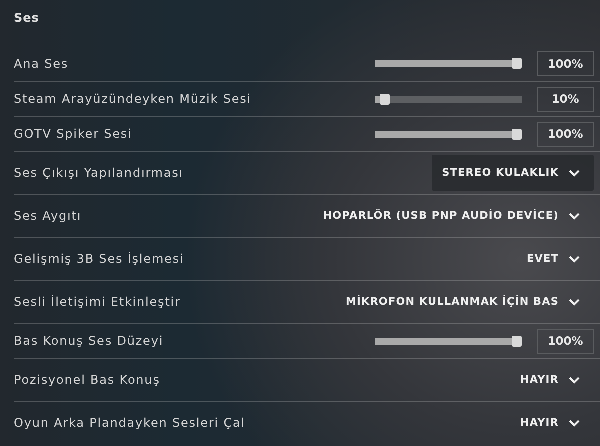 The image size is (600, 446). What do you see at coordinates (453, 216) in the screenshot?
I see `dropdown: HOPARLÖR (USB PNP AUDİO DEVİCE)` at bounding box center [453, 216].